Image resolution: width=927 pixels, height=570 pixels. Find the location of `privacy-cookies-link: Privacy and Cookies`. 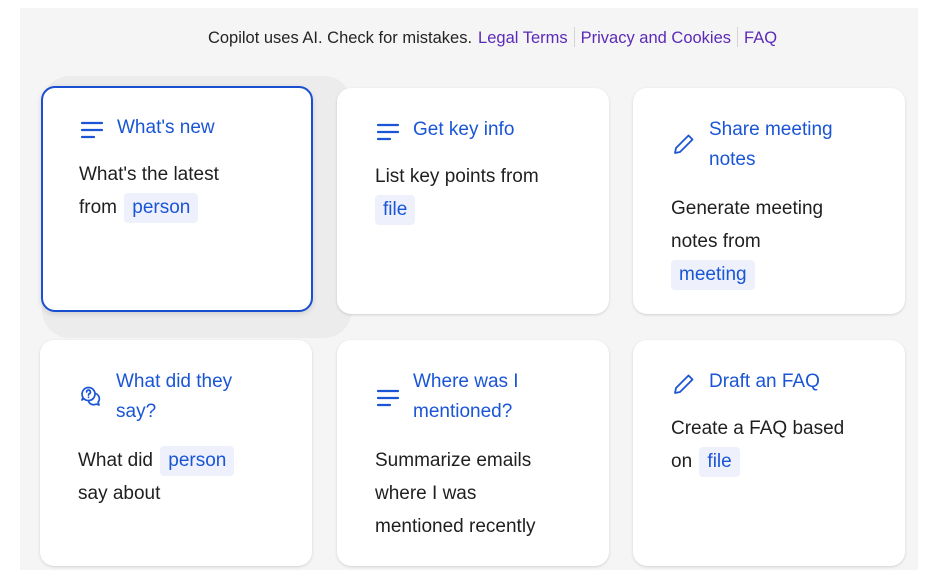

privacy-cookies-link: Privacy and Cookies is located at coordinates (656, 38).